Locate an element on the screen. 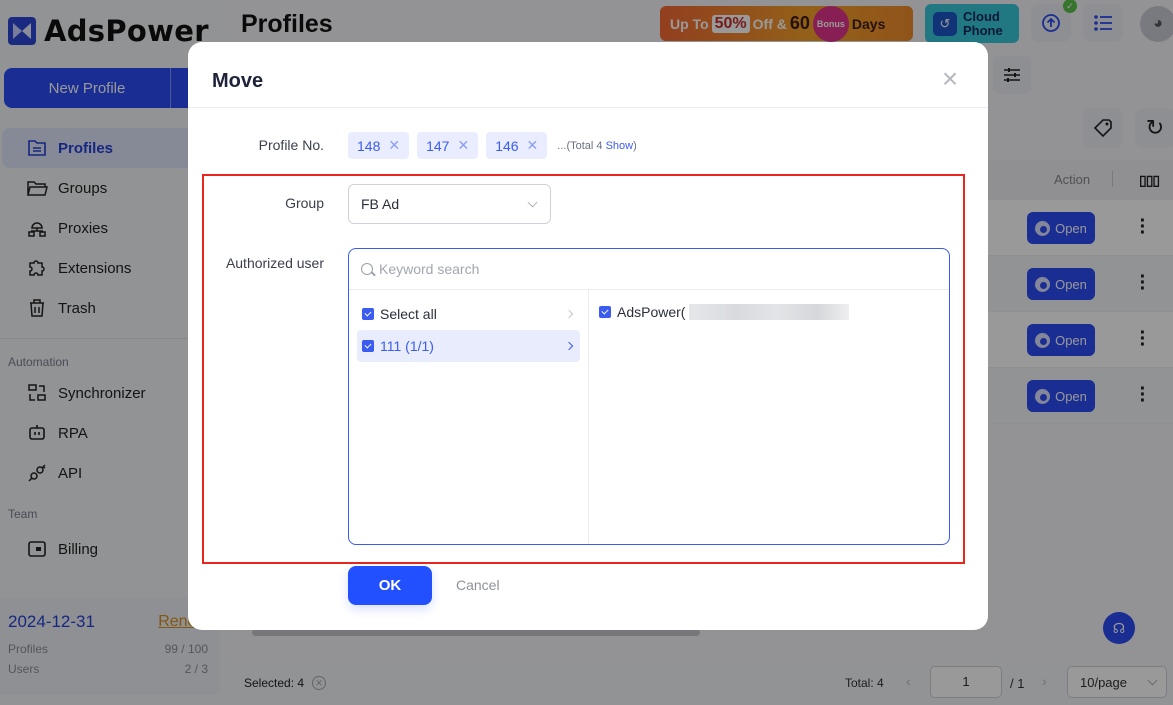  user-name: AdsPower( is located at coordinates (651, 312).